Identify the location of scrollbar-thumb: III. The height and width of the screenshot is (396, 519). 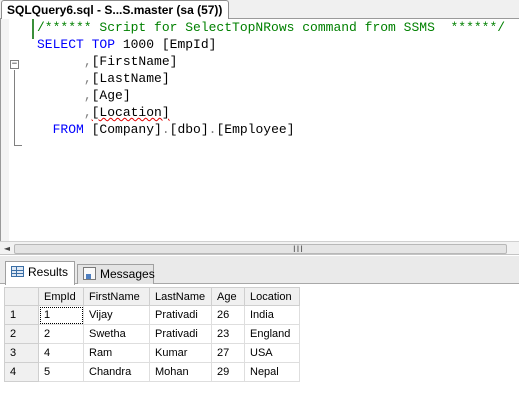
(260, 249).